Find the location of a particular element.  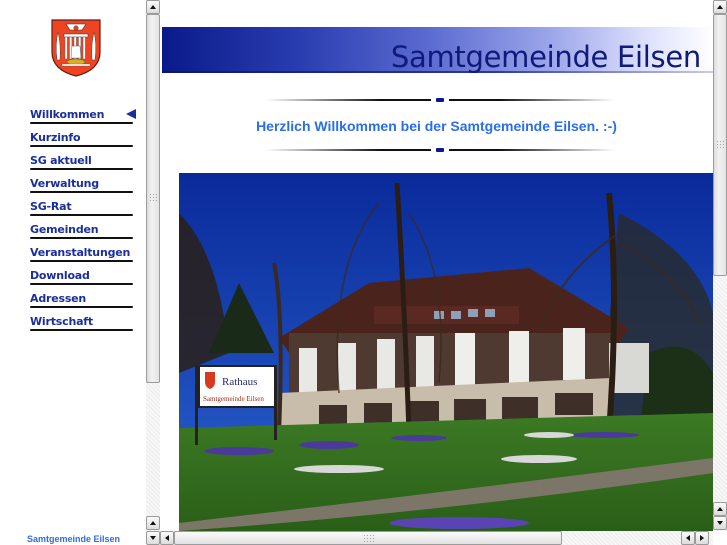

nav-item-label: Gemeinden is located at coordinates (64, 229).